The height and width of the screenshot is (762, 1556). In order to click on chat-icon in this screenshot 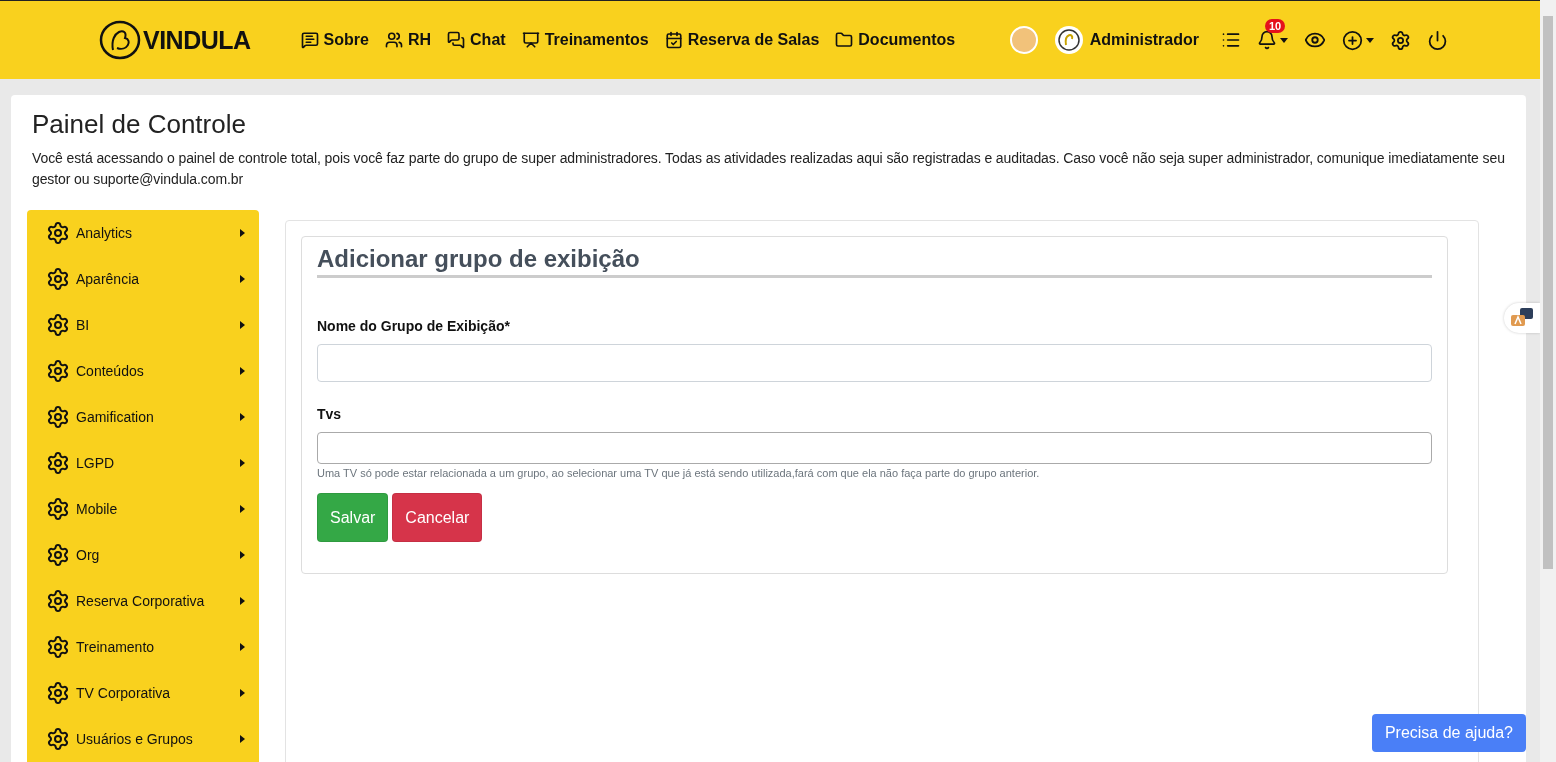, I will do `click(456, 40)`.